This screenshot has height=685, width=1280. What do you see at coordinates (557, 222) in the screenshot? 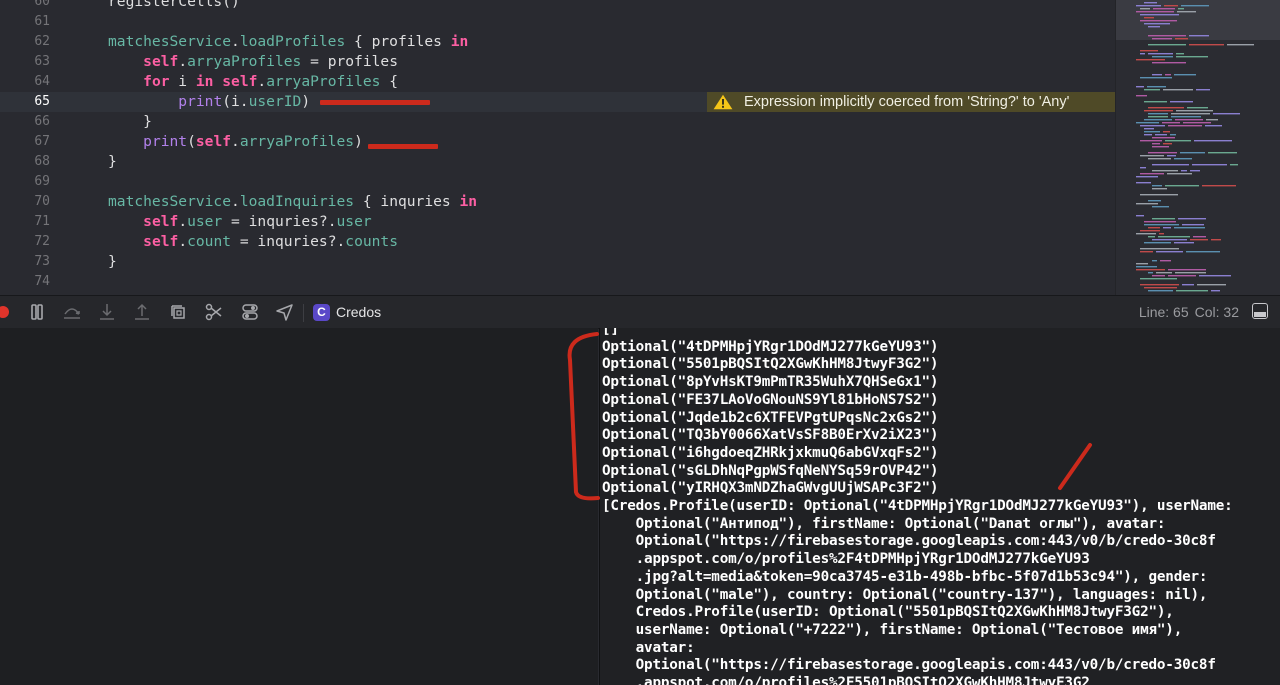
I see `code-line: 71 self.user = inquries?.user` at bounding box center [557, 222].